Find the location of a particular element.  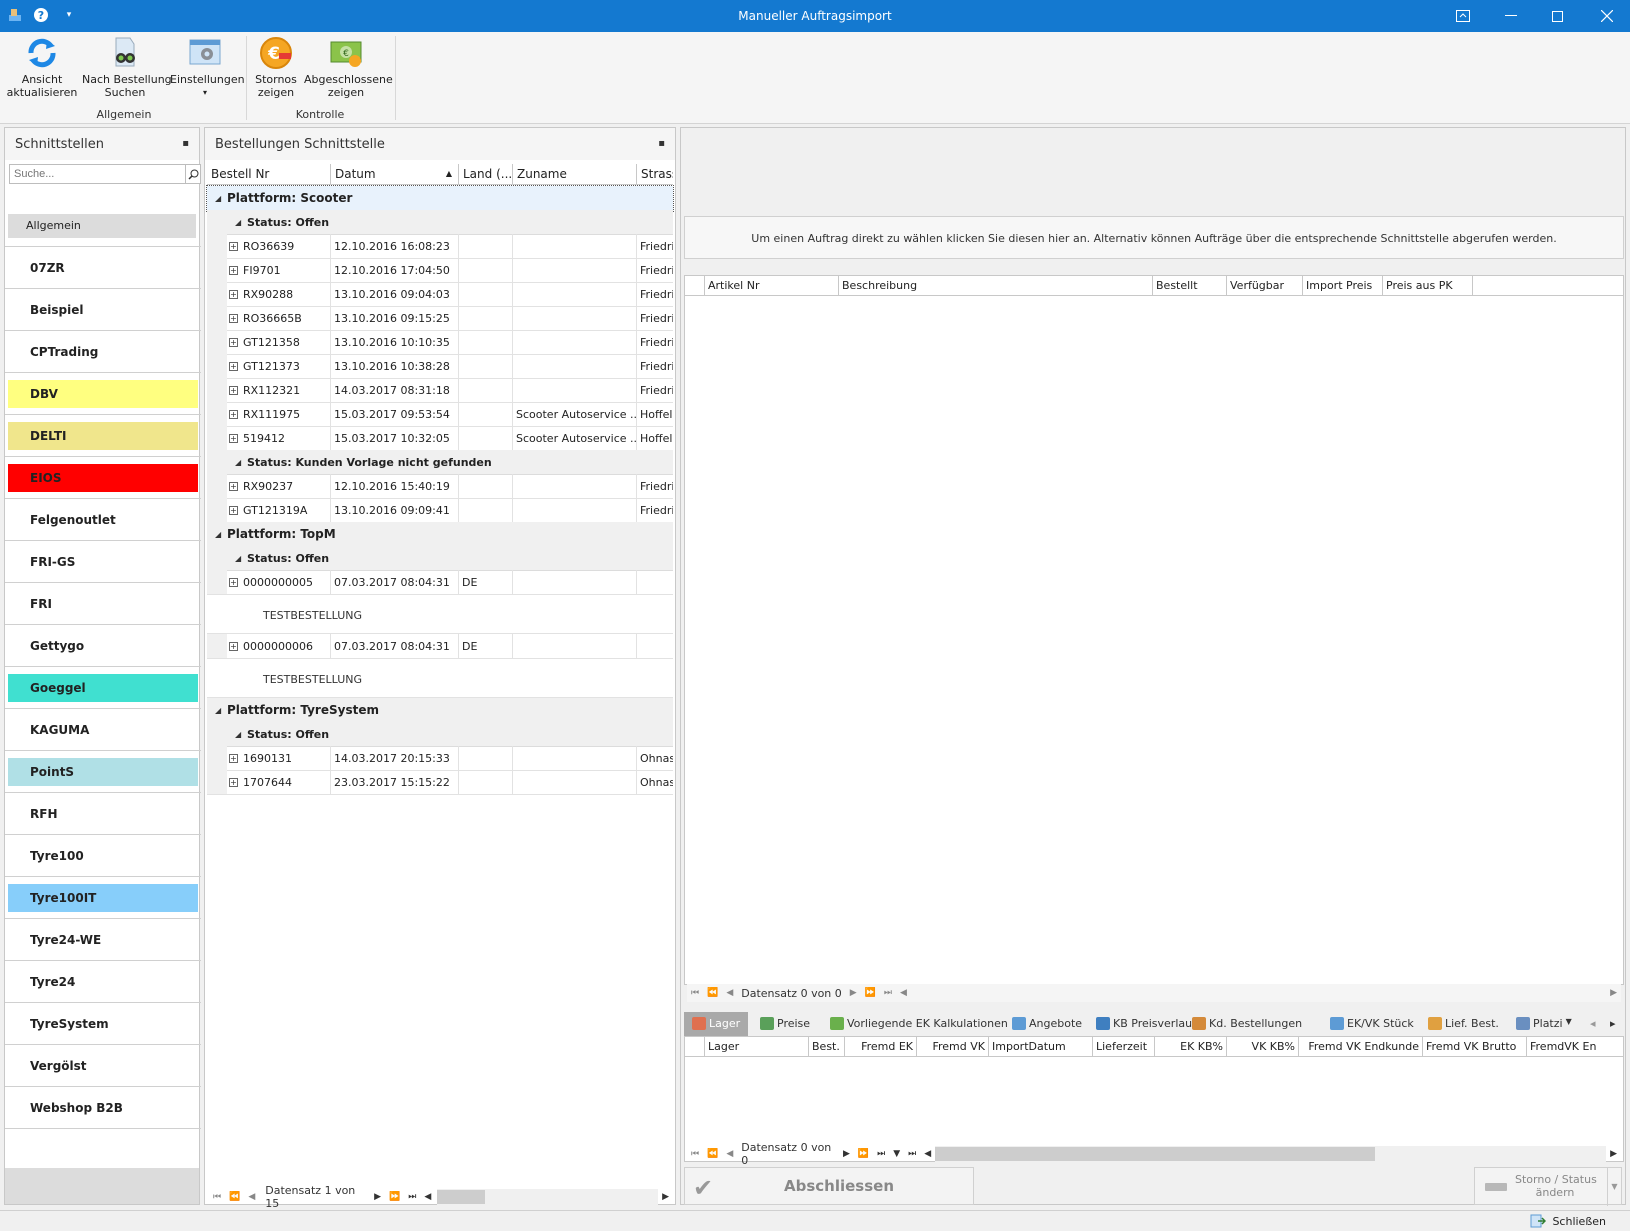

interface-item: Tyre24 is located at coordinates (103, 982).